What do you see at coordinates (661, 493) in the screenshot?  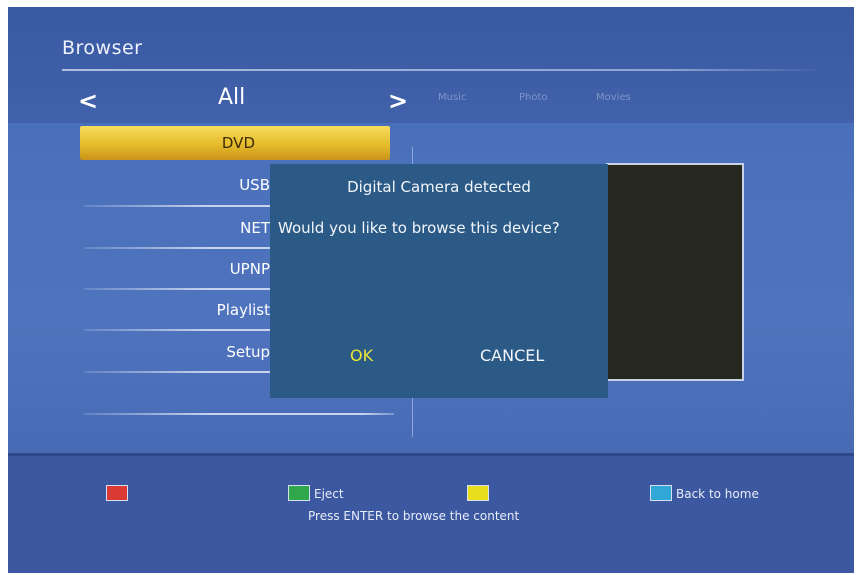 I see `blue-key-icon` at bounding box center [661, 493].